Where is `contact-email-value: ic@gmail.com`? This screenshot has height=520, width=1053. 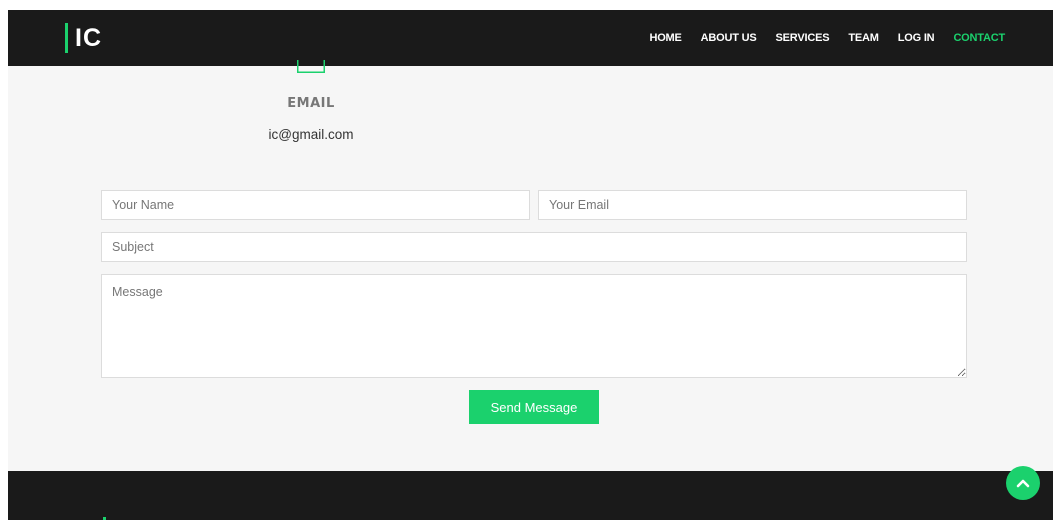
contact-email-value: ic@gmail.com is located at coordinates (311, 134).